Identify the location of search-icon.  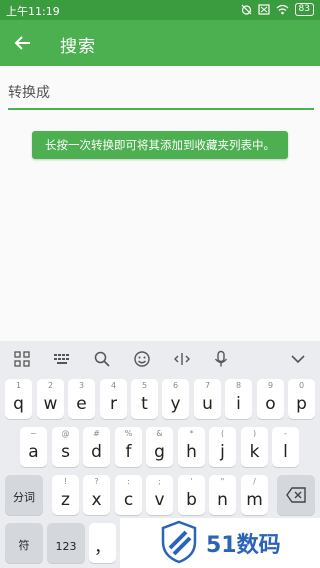
(102, 359).